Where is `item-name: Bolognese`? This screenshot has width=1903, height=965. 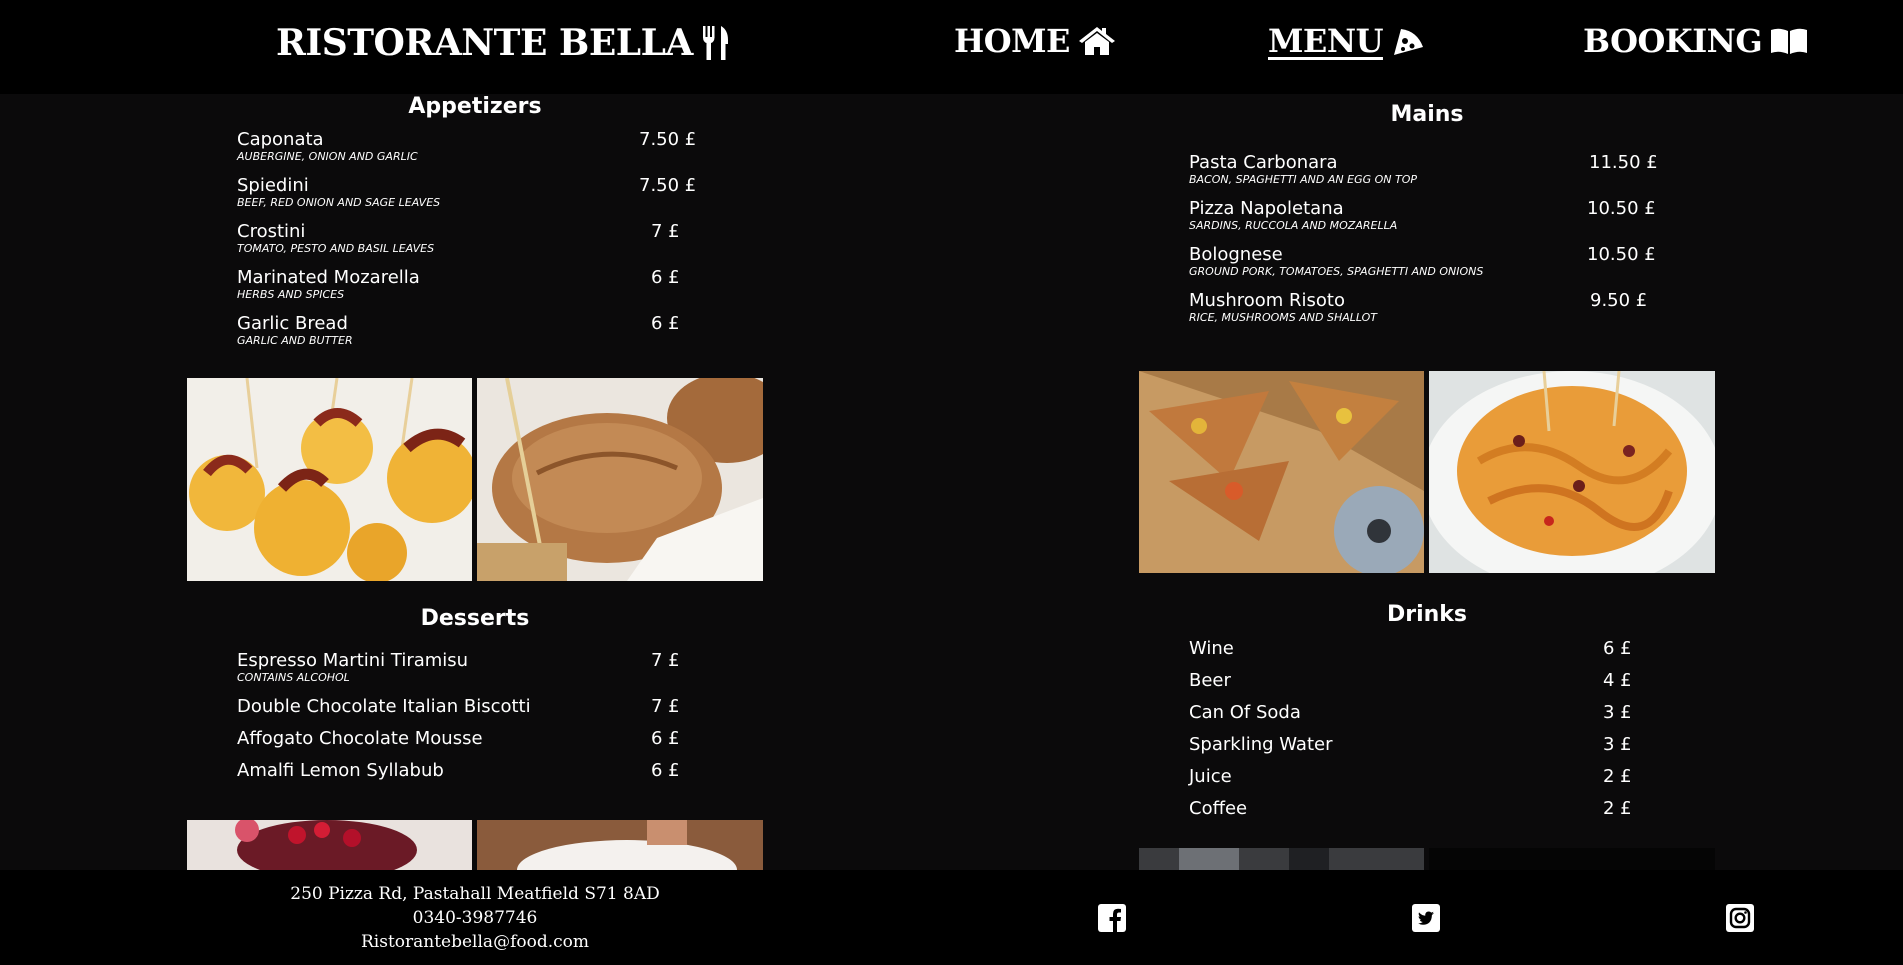 item-name: Bolognese is located at coordinates (1236, 254).